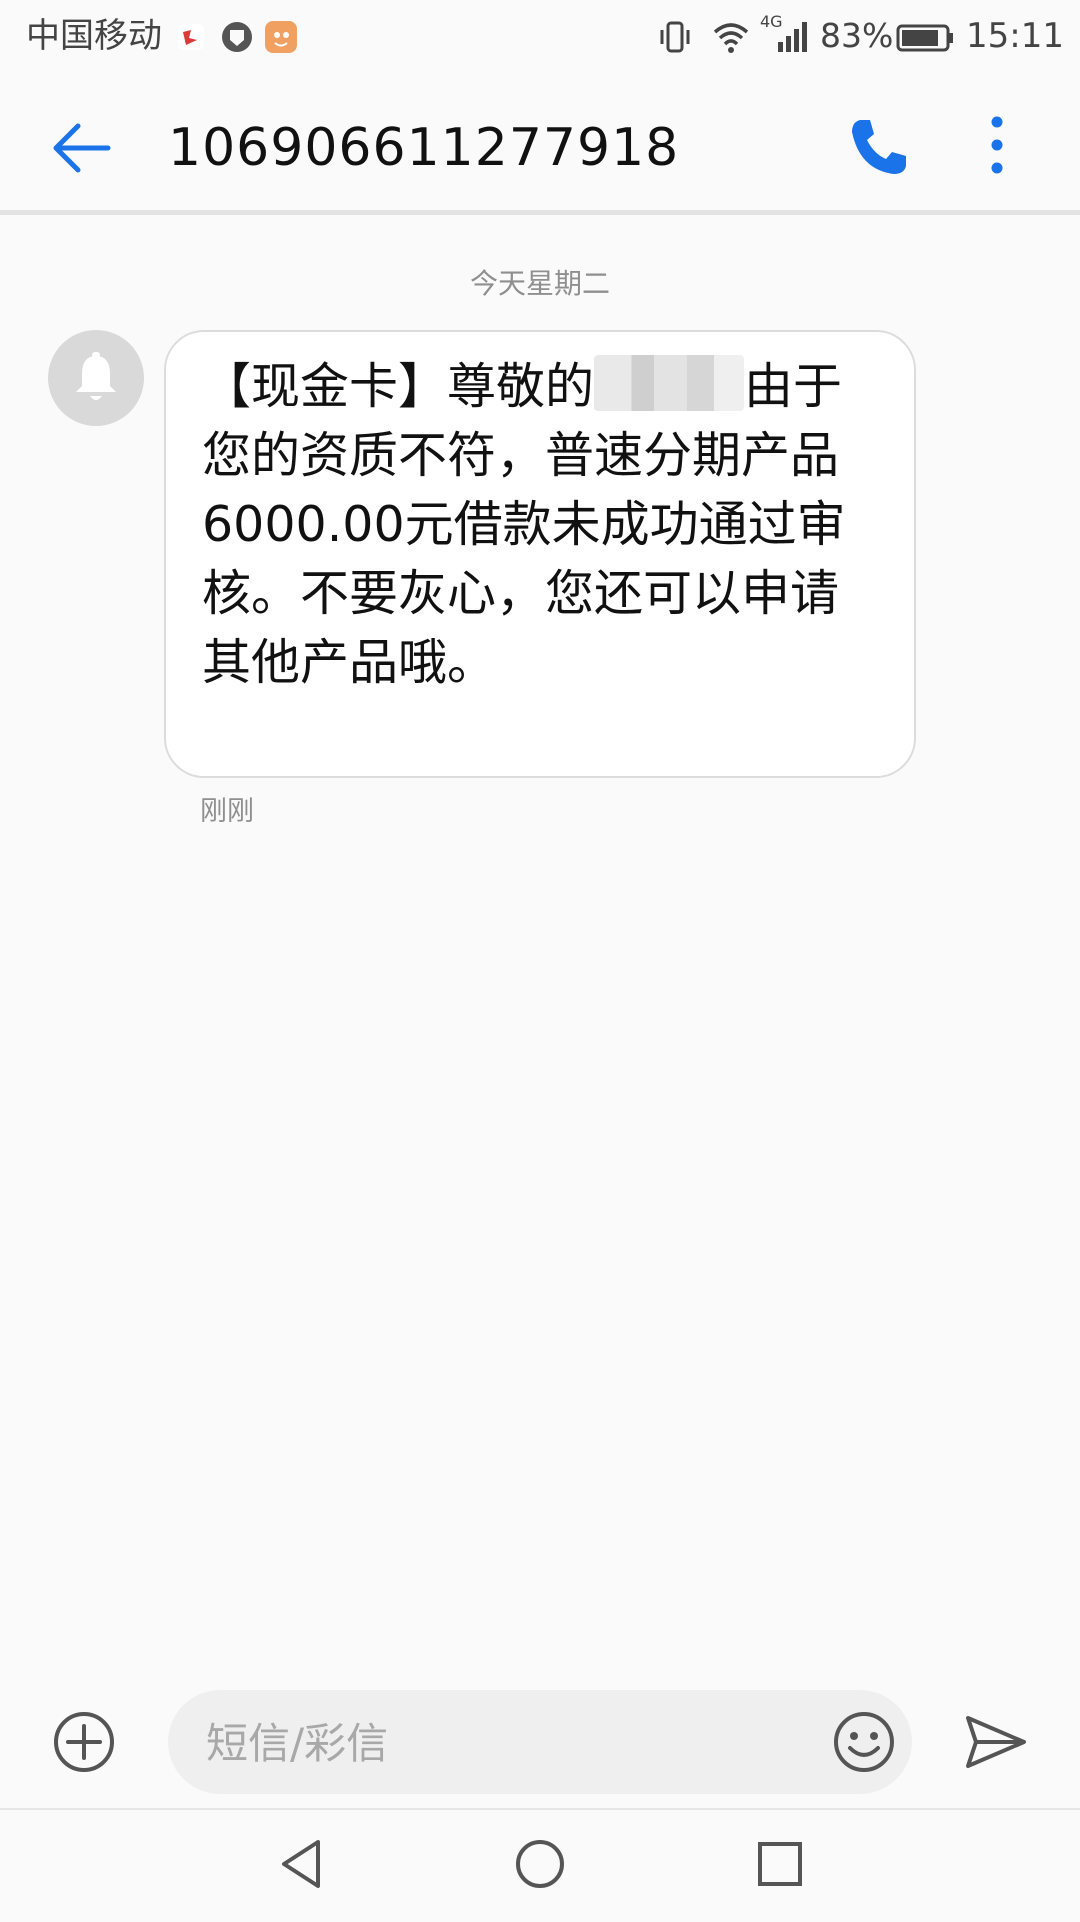 This screenshot has height=1922, width=1080. Describe the element at coordinates (857, 35) in the screenshot. I see `battery-percentage: 83%` at that location.